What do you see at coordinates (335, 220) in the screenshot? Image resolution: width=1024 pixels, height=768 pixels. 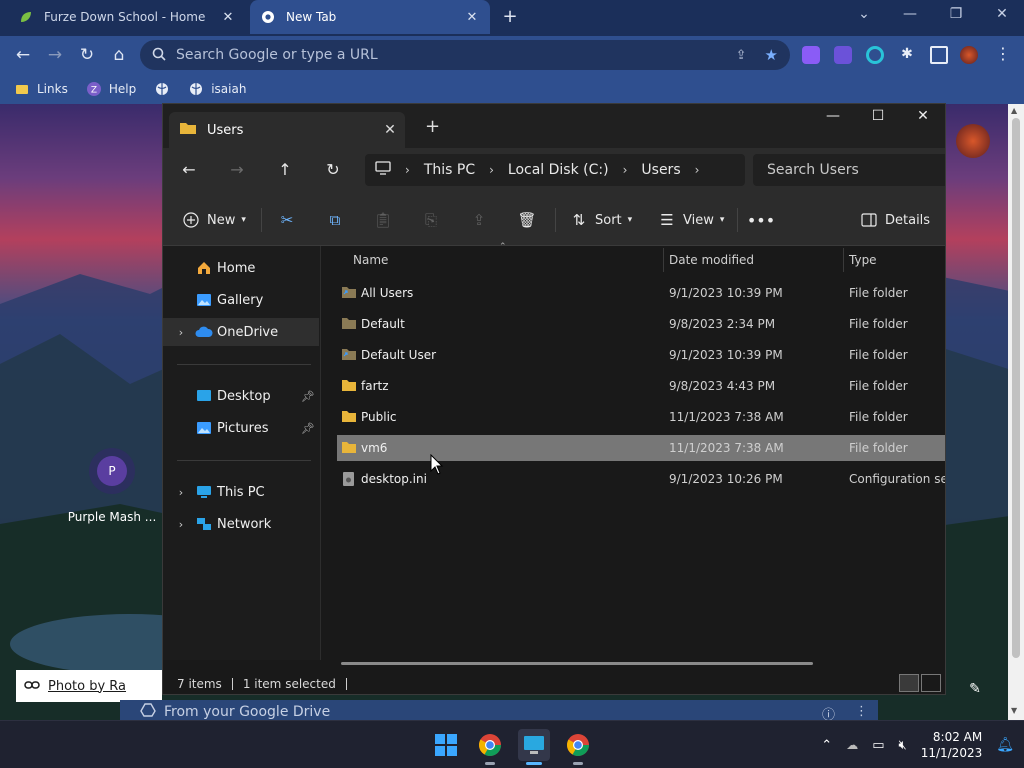 I see `copy-button: ⧉` at bounding box center [335, 220].